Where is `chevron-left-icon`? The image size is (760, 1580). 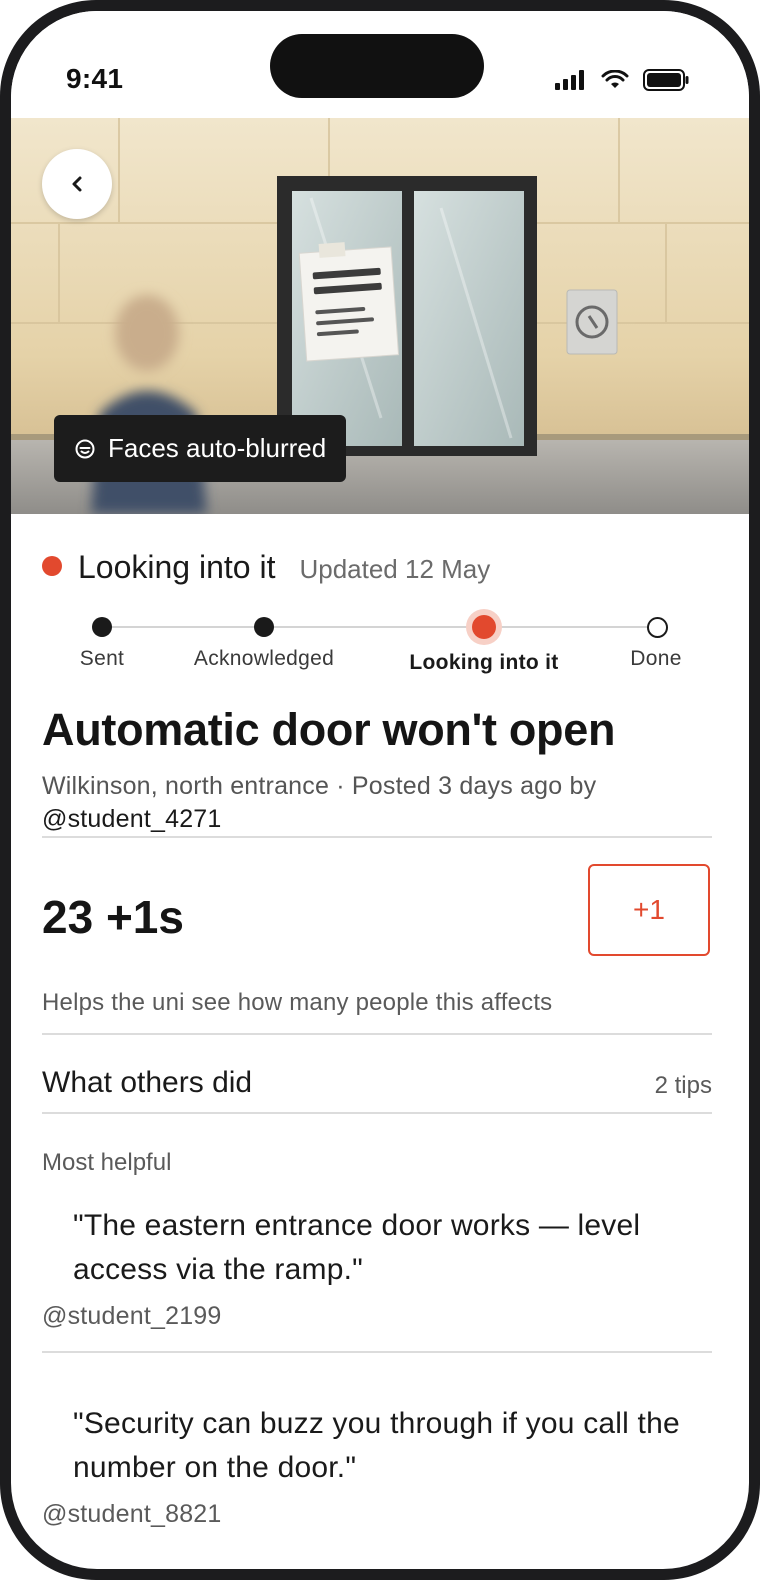 chevron-left-icon is located at coordinates (77, 184).